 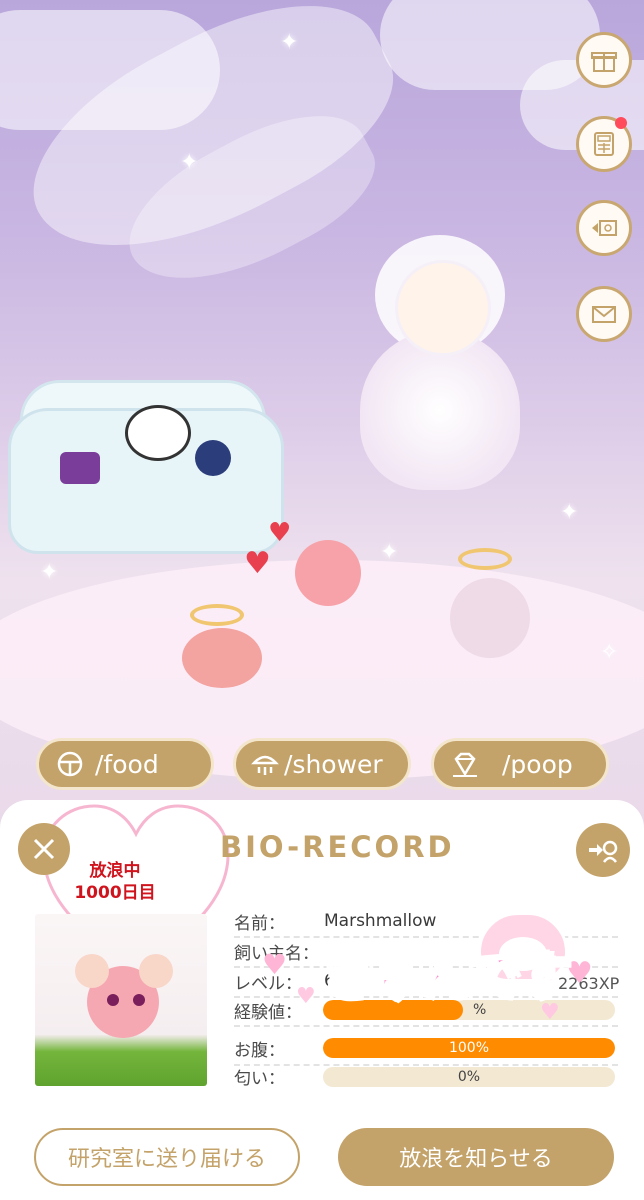 I want to click on shower-label: /shower, so click(x=333, y=764).